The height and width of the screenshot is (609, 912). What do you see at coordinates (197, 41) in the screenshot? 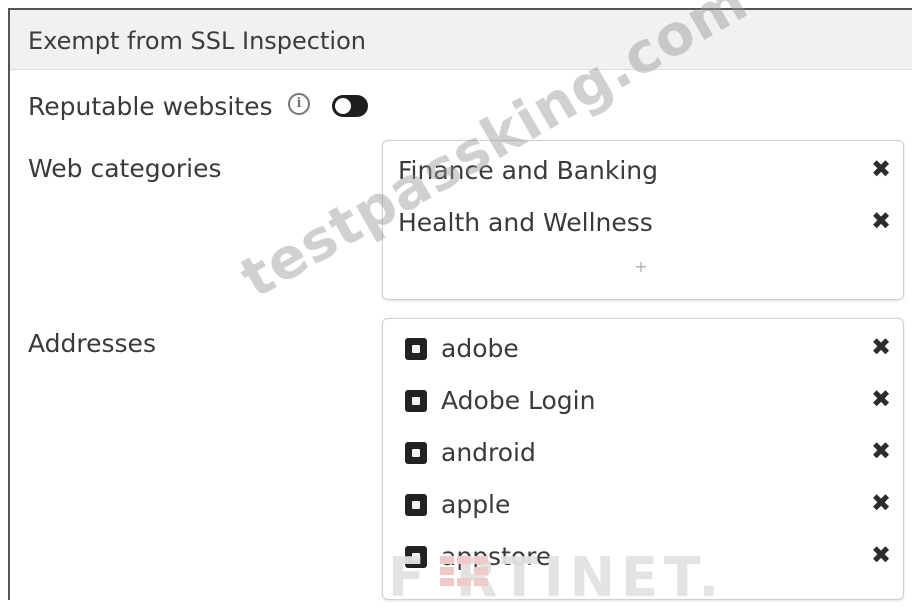
I see `section-title: Exempt from SSL Inspection` at bounding box center [197, 41].